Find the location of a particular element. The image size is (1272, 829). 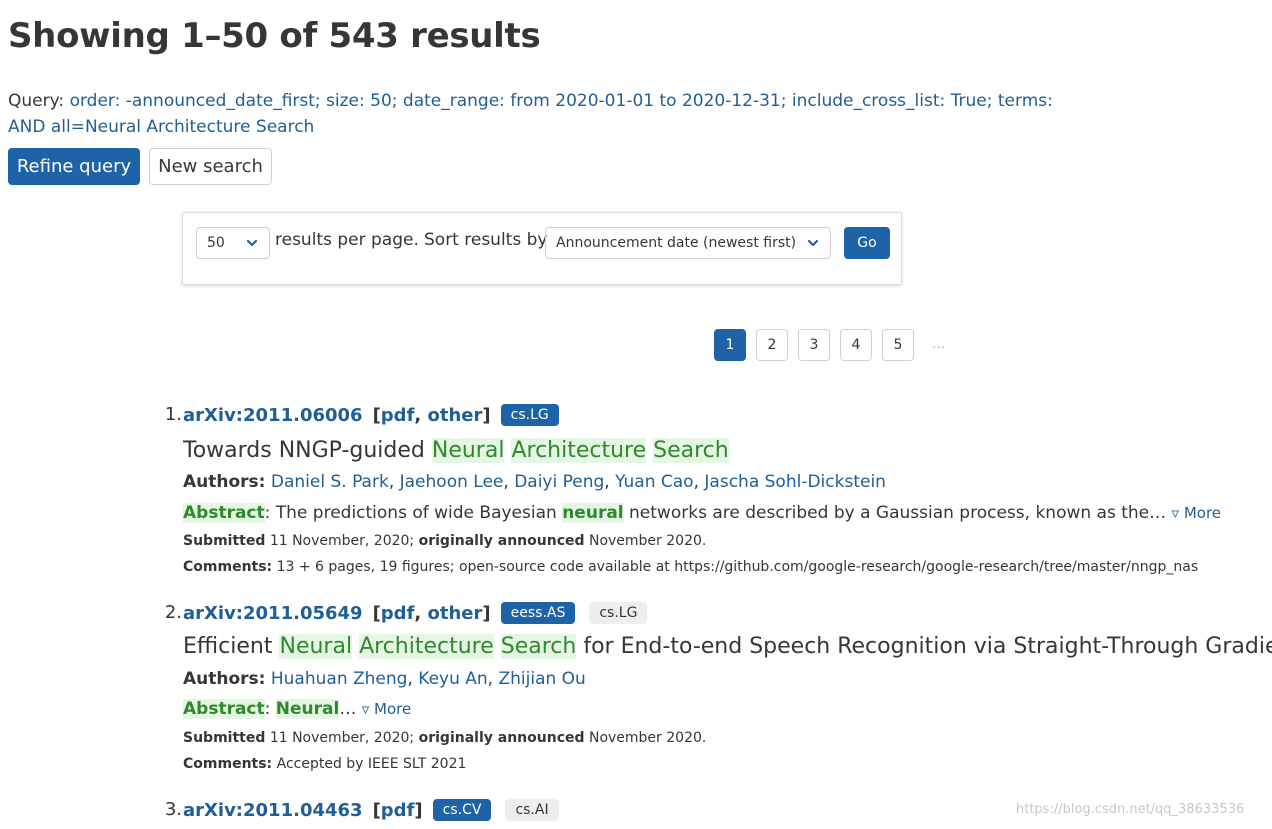

page-size-select: 50 is located at coordinates (233, 243).